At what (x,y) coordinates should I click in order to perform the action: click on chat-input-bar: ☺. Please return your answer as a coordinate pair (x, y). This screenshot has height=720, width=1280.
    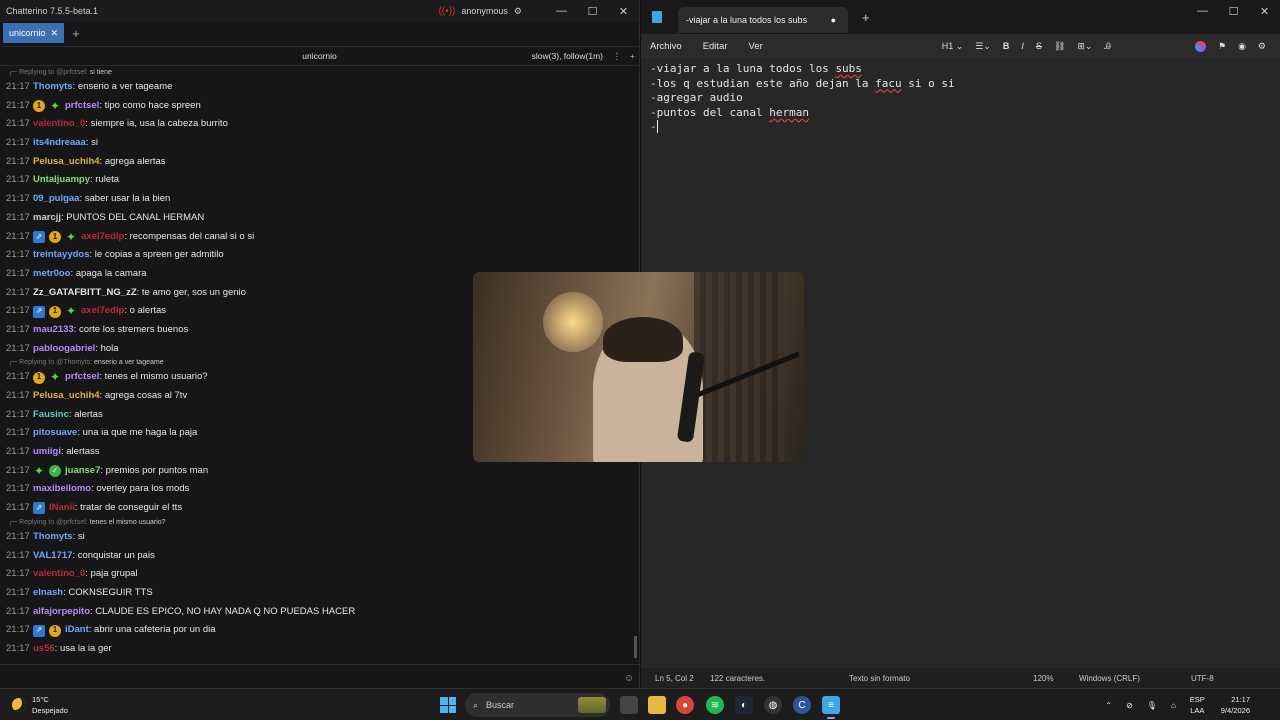
    Looking at the image, I should click on (319, 676).